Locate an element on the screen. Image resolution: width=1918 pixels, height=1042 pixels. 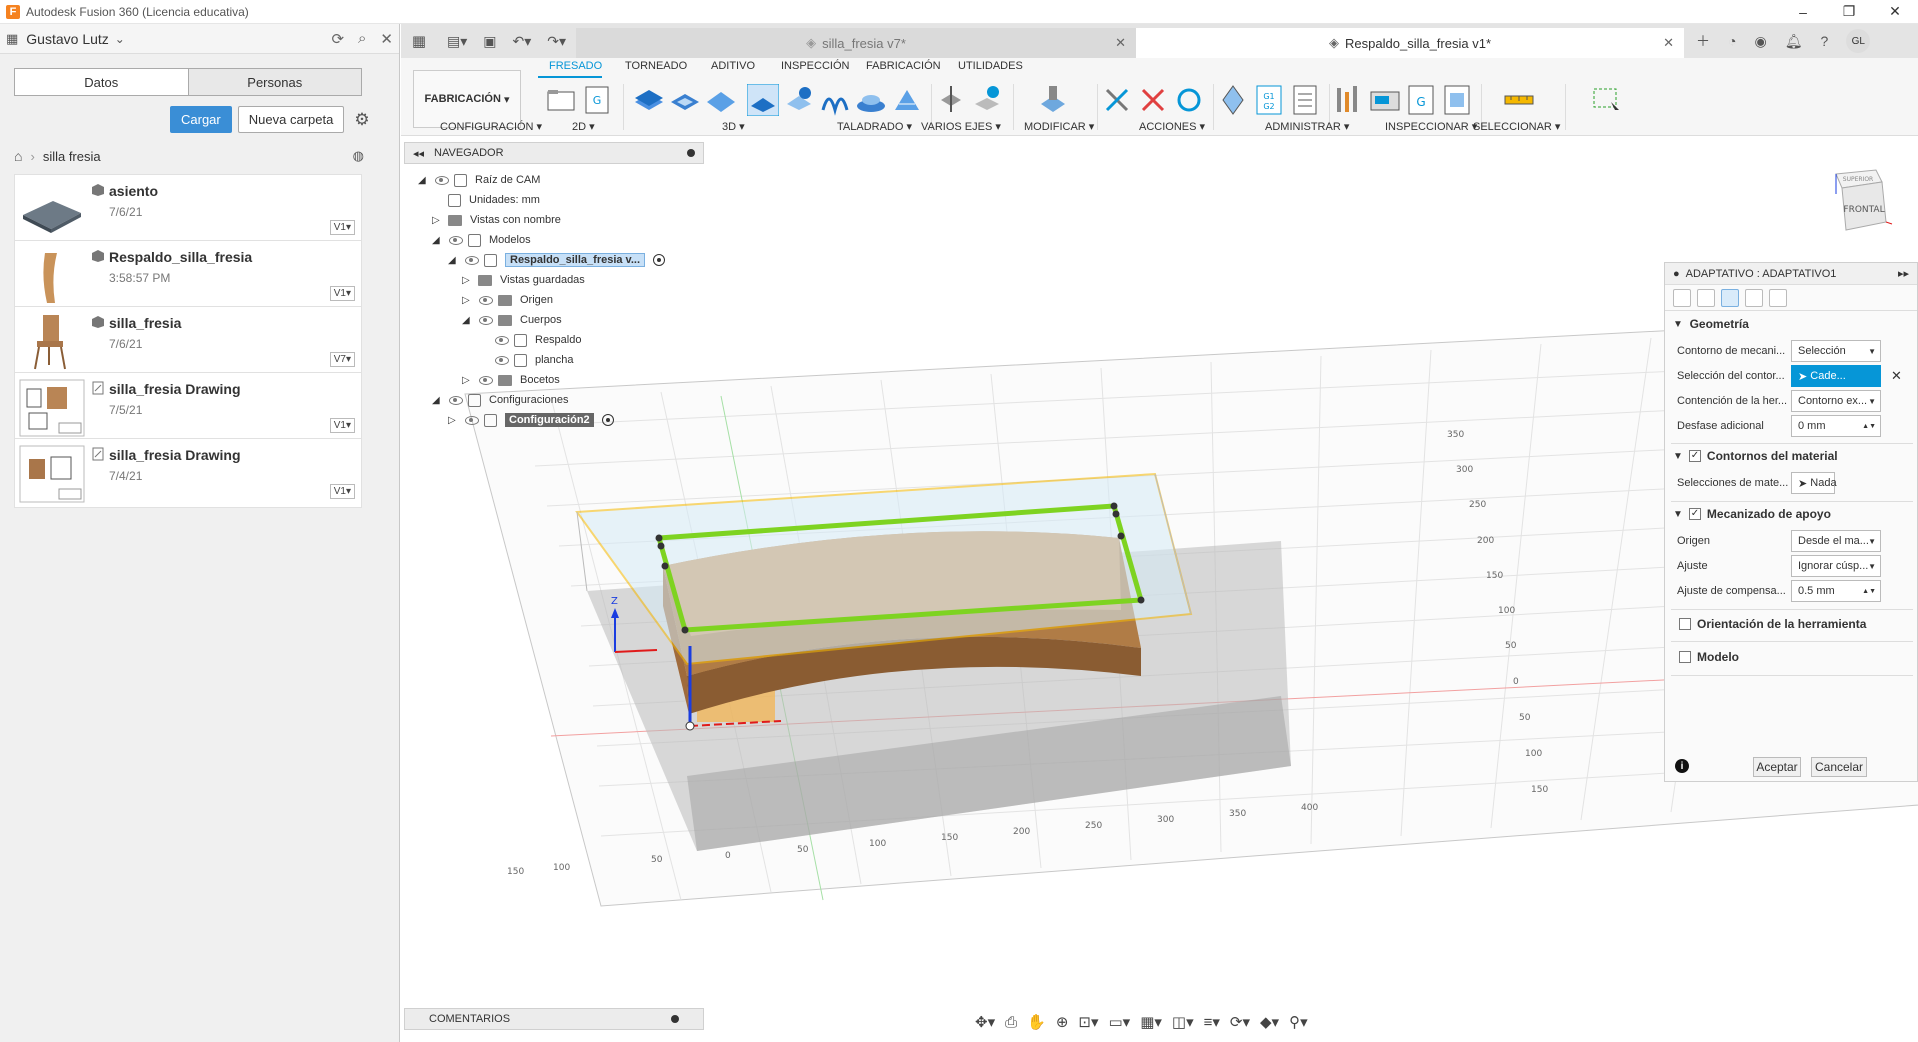
tree-item: ◢ Modelos is located at coordinates (481, 240).